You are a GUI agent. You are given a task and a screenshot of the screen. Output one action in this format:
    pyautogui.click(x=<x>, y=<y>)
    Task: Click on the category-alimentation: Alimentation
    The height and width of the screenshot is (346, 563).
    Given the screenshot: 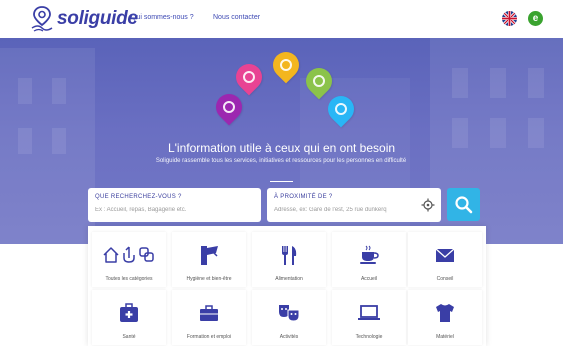 What is the action you would take?
    pyautogui.click(x=289, y=259)
    